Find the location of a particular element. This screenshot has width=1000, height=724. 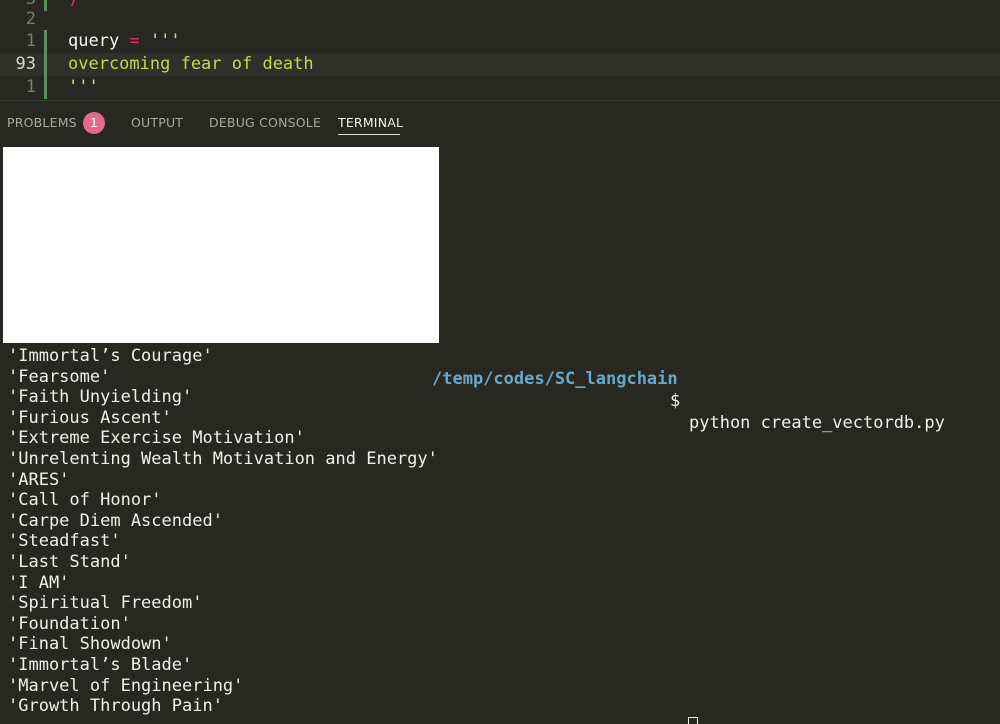

code-token-operator: = is located at coordinates (134, 41).